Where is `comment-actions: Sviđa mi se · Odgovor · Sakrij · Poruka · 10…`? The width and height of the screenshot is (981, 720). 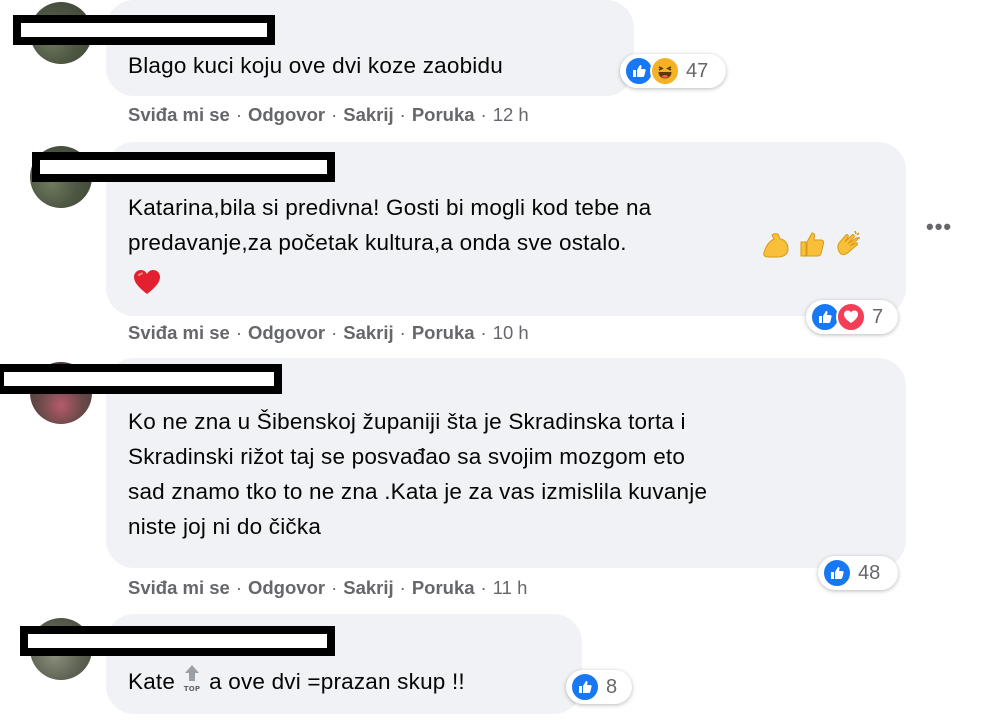
comment-actions: Sviđa mi se · Odgovor · Sakrij · Poruka · 10… is located at coordinates (328, 333).